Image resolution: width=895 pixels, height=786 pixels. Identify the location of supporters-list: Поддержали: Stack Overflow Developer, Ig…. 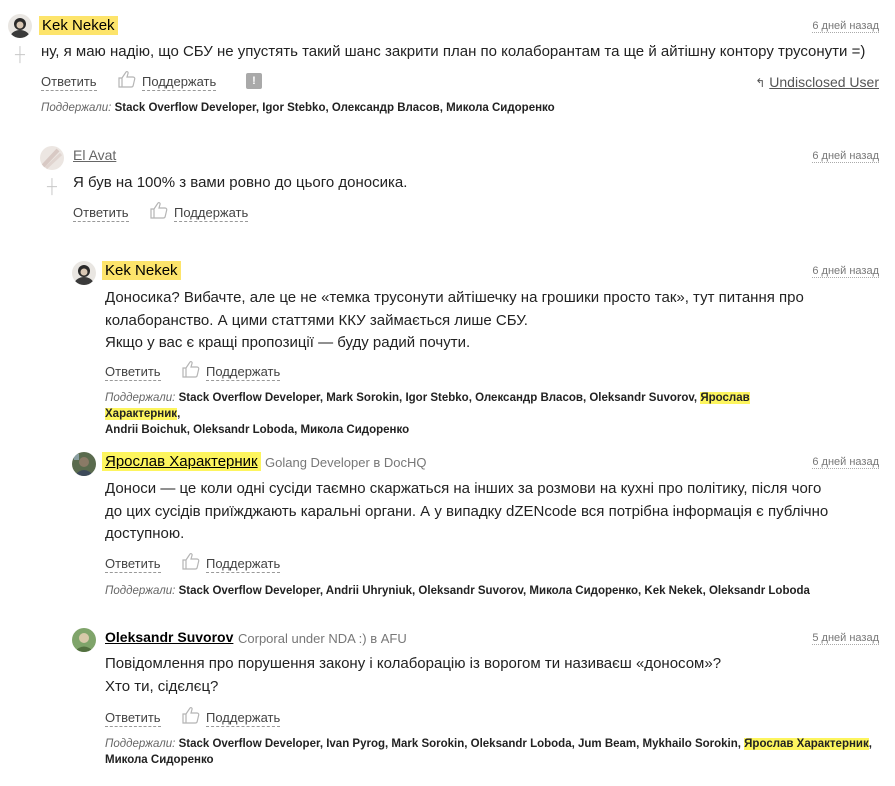
(298, 108).